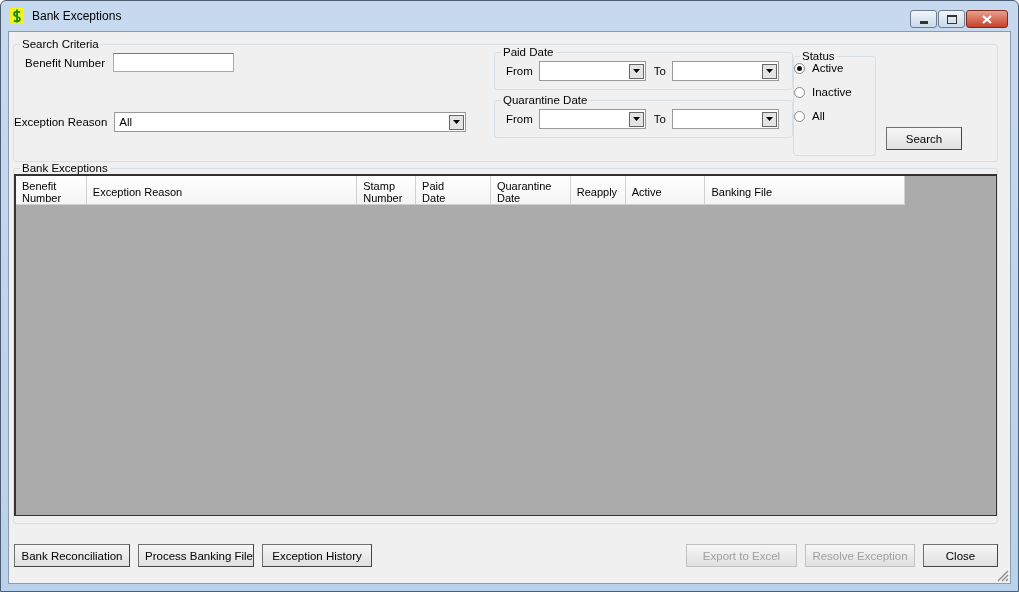 This screenshot has width=1019, height=592. I want to click on restore-button, so click(951, 19).